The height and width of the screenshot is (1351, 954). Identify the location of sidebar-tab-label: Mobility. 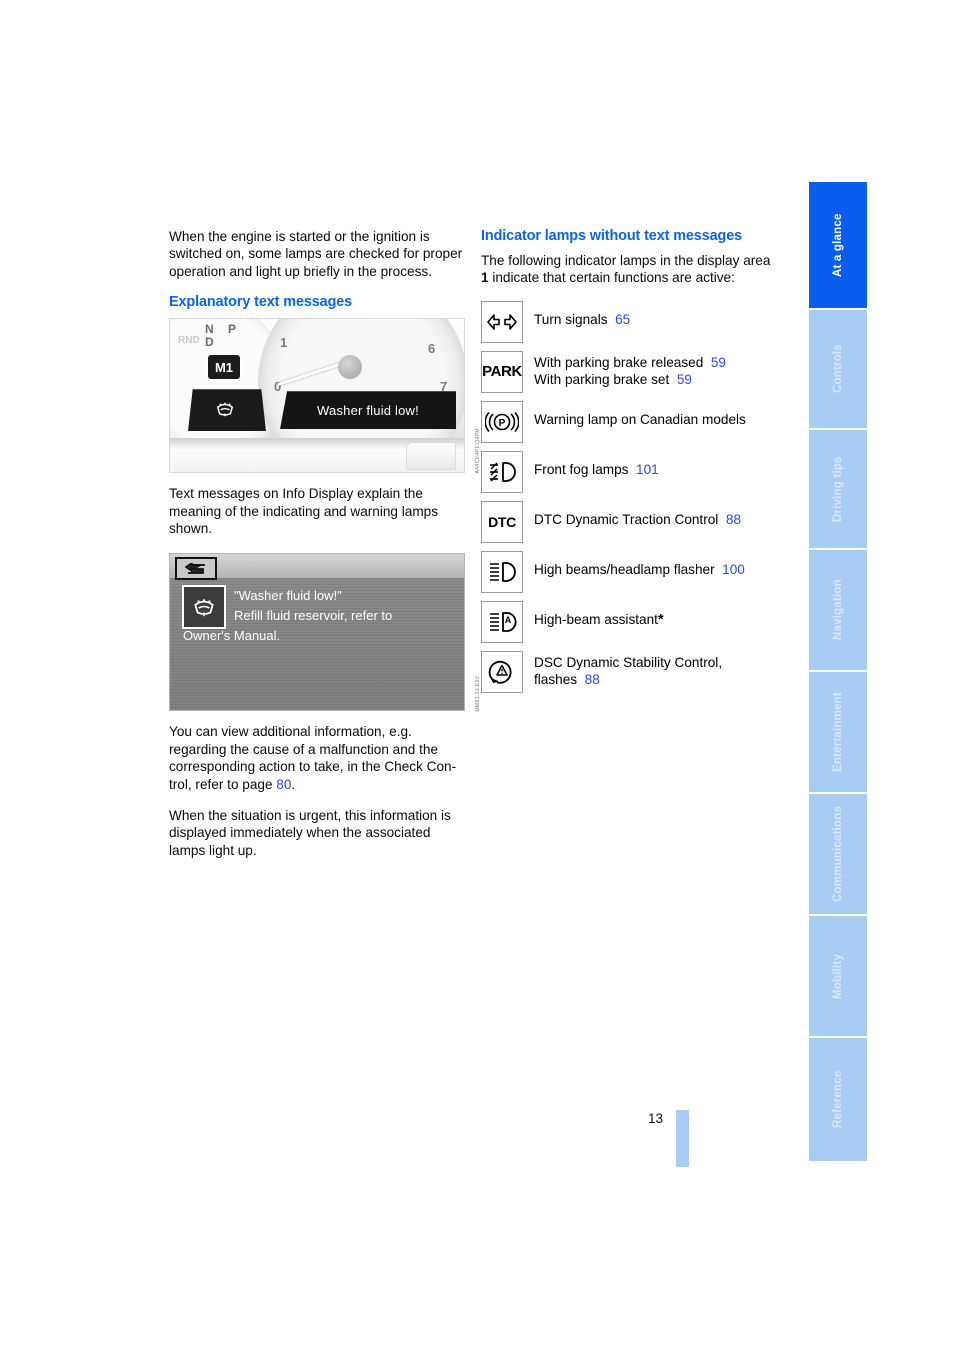
(838, 976).